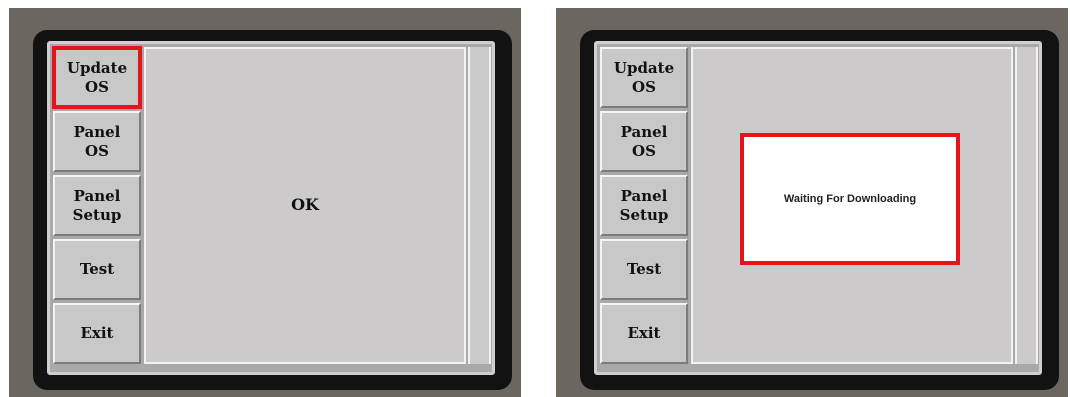  I want to click on dialog-message: Waiting For Downloading, so click(850, 199).